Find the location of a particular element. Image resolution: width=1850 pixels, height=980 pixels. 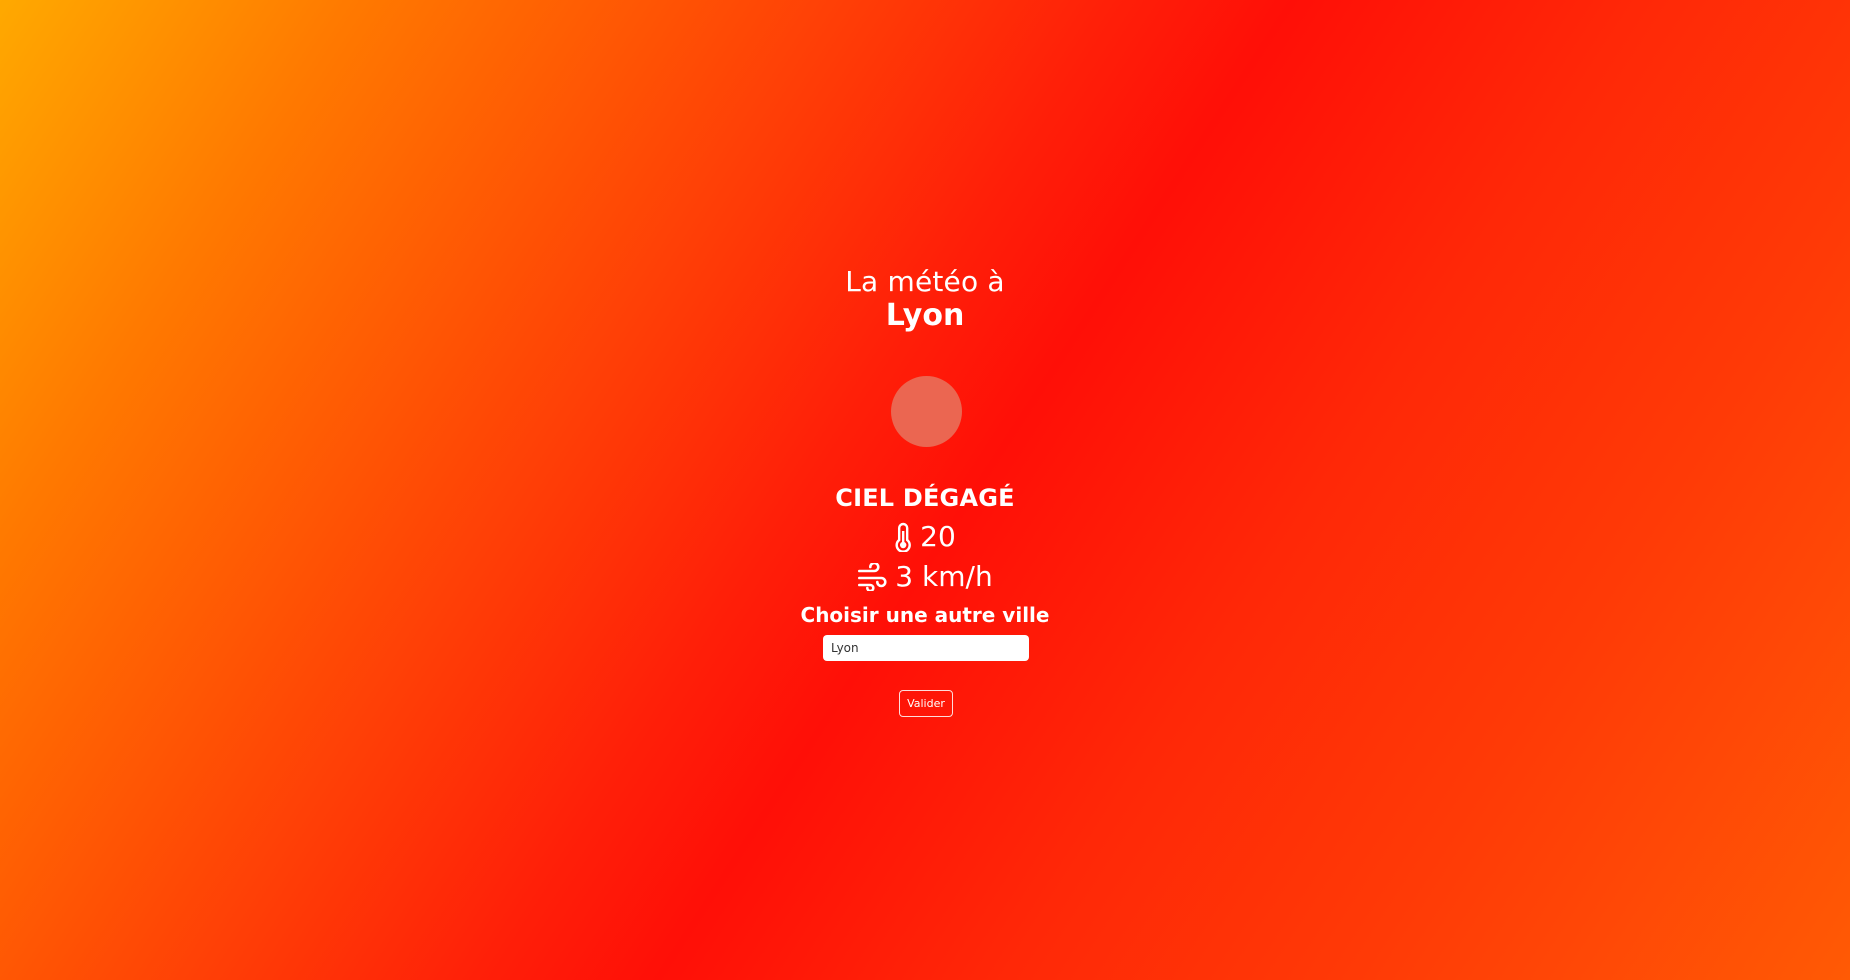

wind-row: 3 km/h is located at coordinates (925, 576).